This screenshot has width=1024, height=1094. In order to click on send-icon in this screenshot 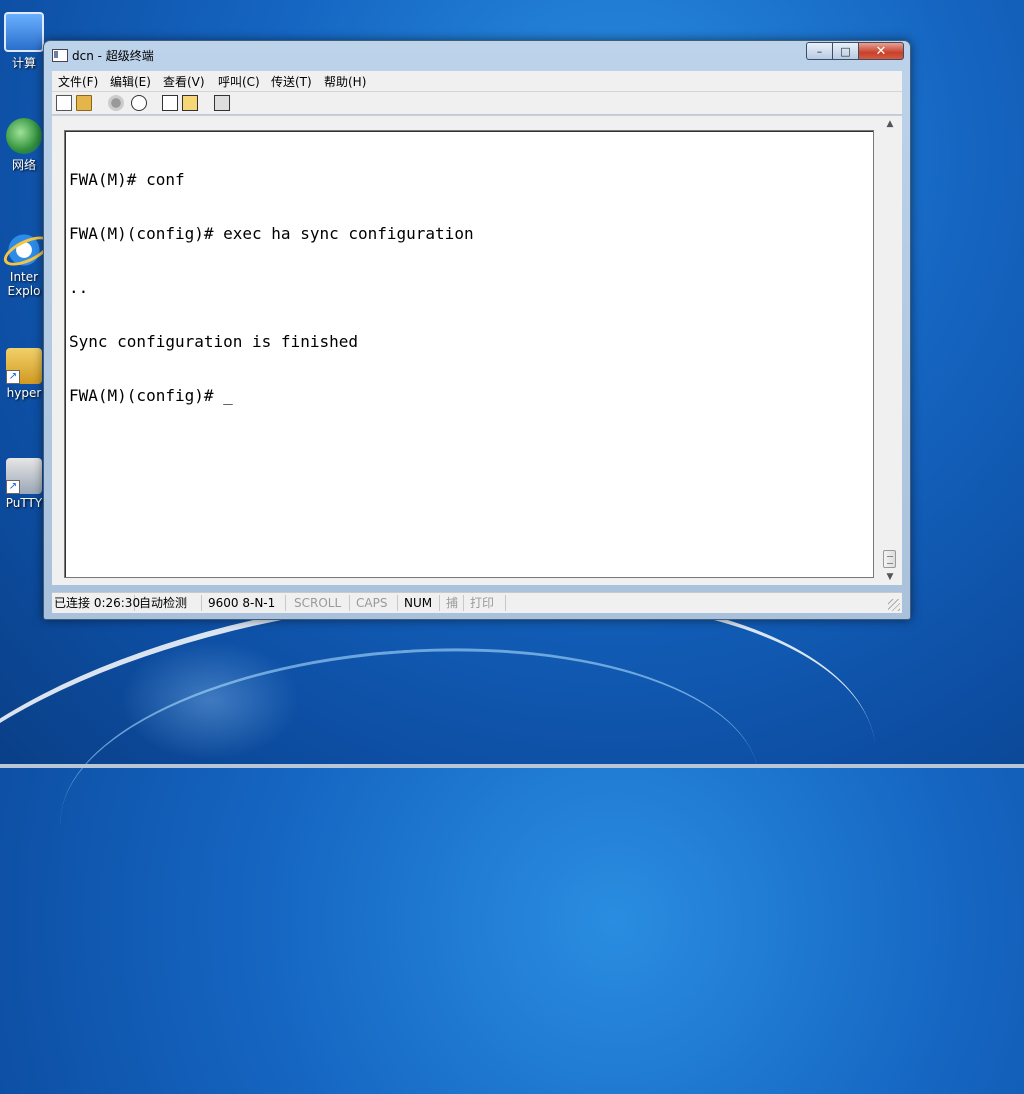, I will do `click(170, 103)`.